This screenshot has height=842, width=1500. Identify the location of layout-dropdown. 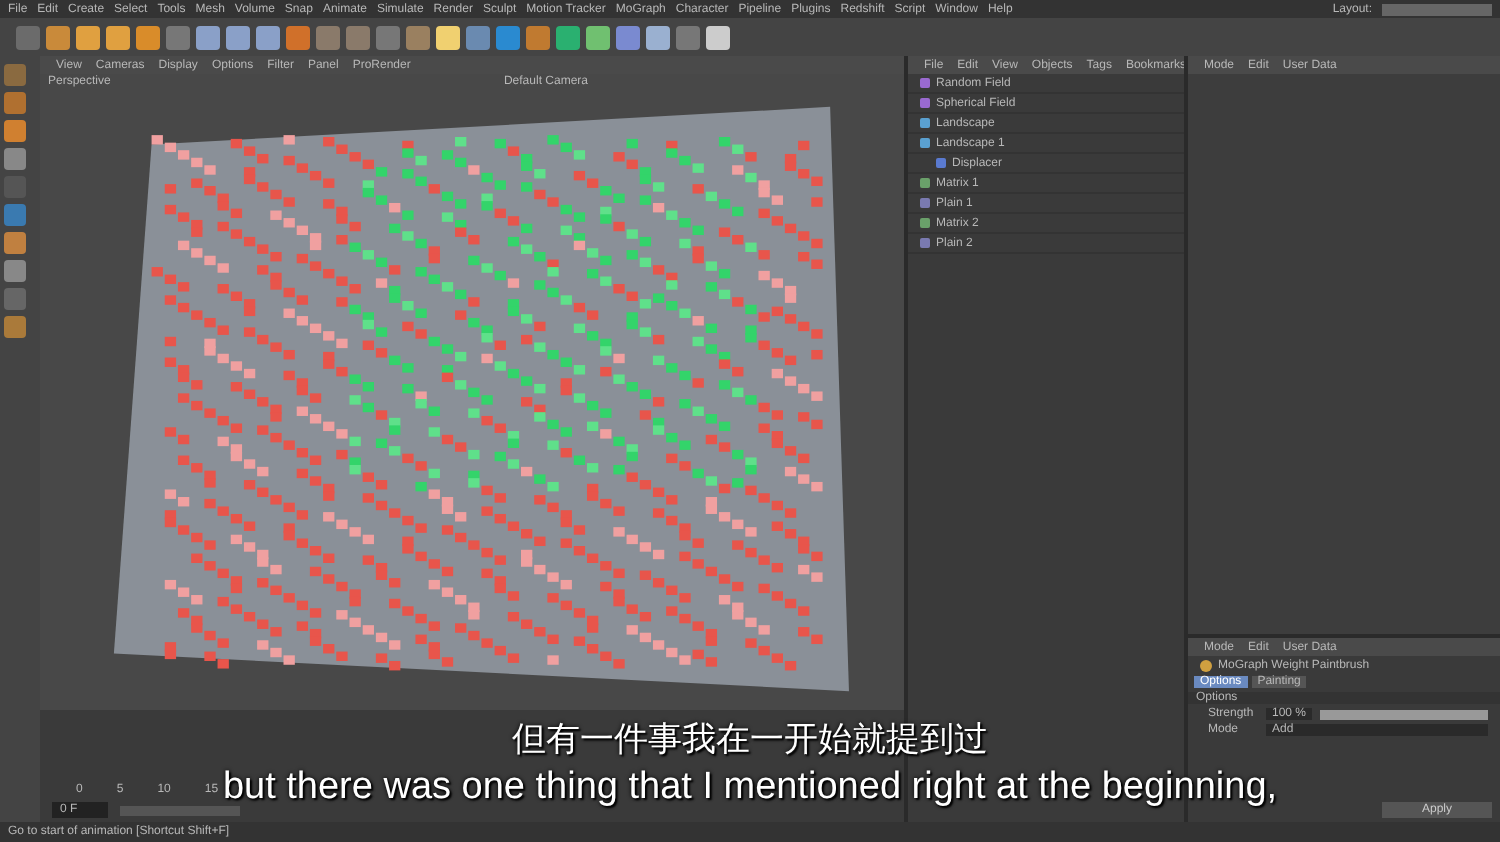
(1437, 9).